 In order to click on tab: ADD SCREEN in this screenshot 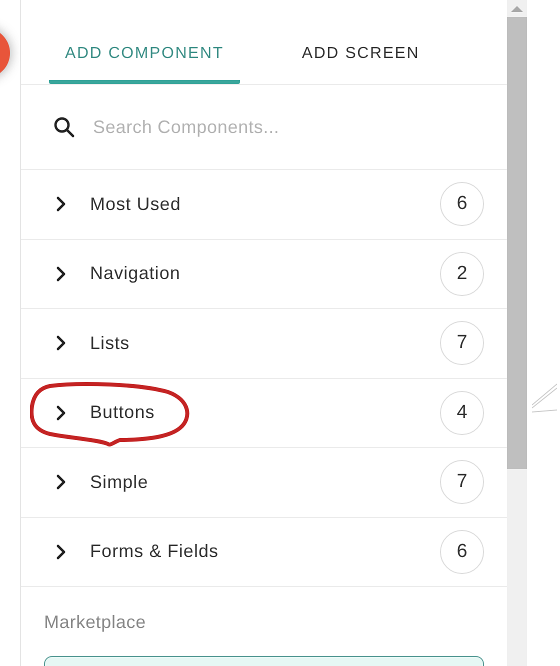, I will do `click(361, 56)`.